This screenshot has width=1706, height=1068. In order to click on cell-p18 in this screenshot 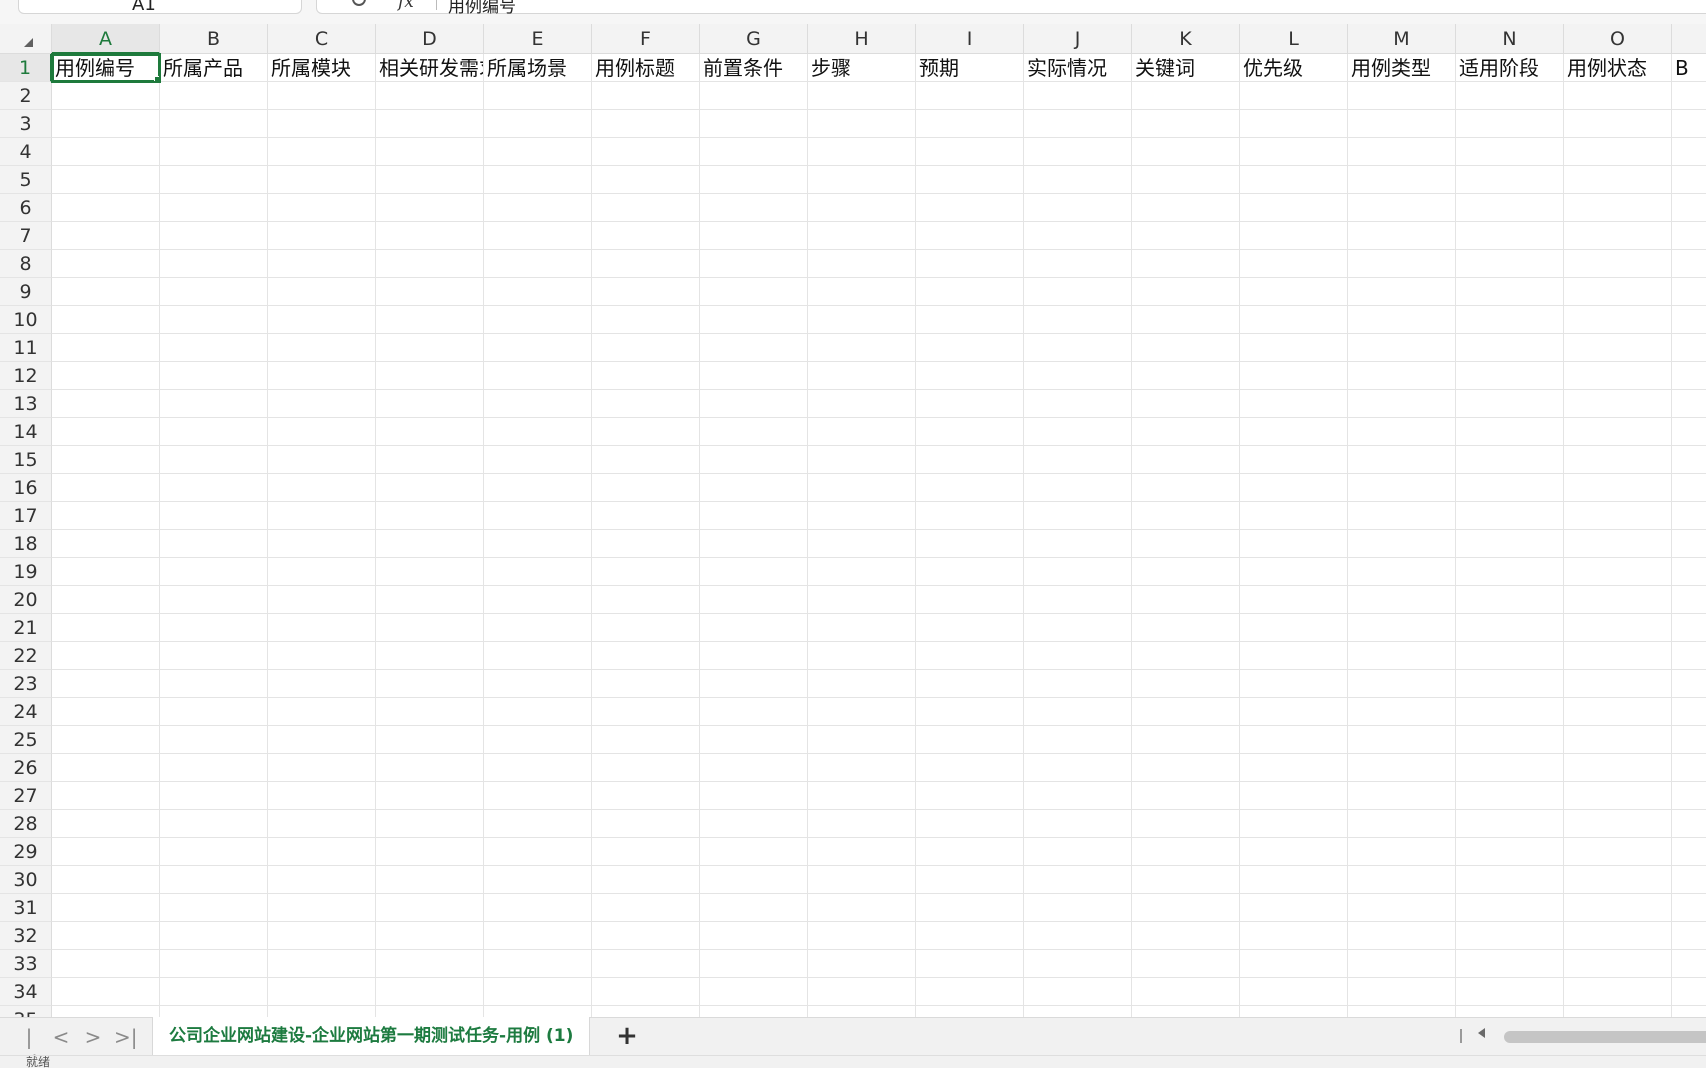, I will do `click(1689, 544)`.